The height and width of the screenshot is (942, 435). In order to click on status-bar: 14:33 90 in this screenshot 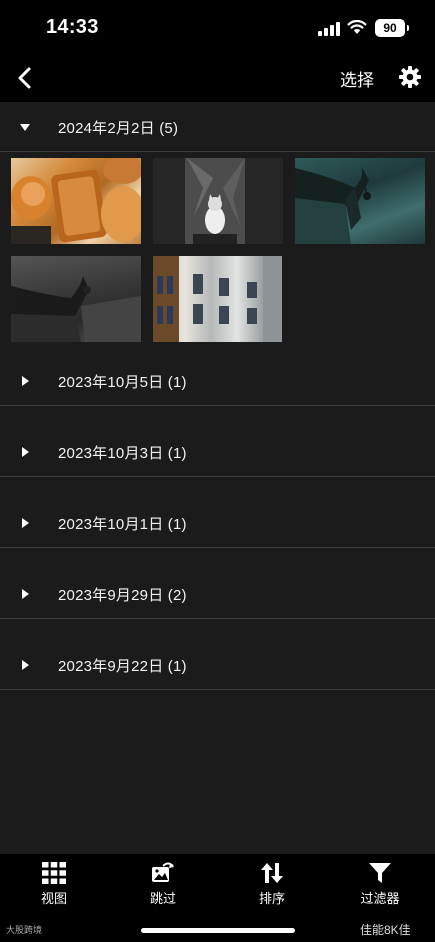, I will do `click(217, 28)`.